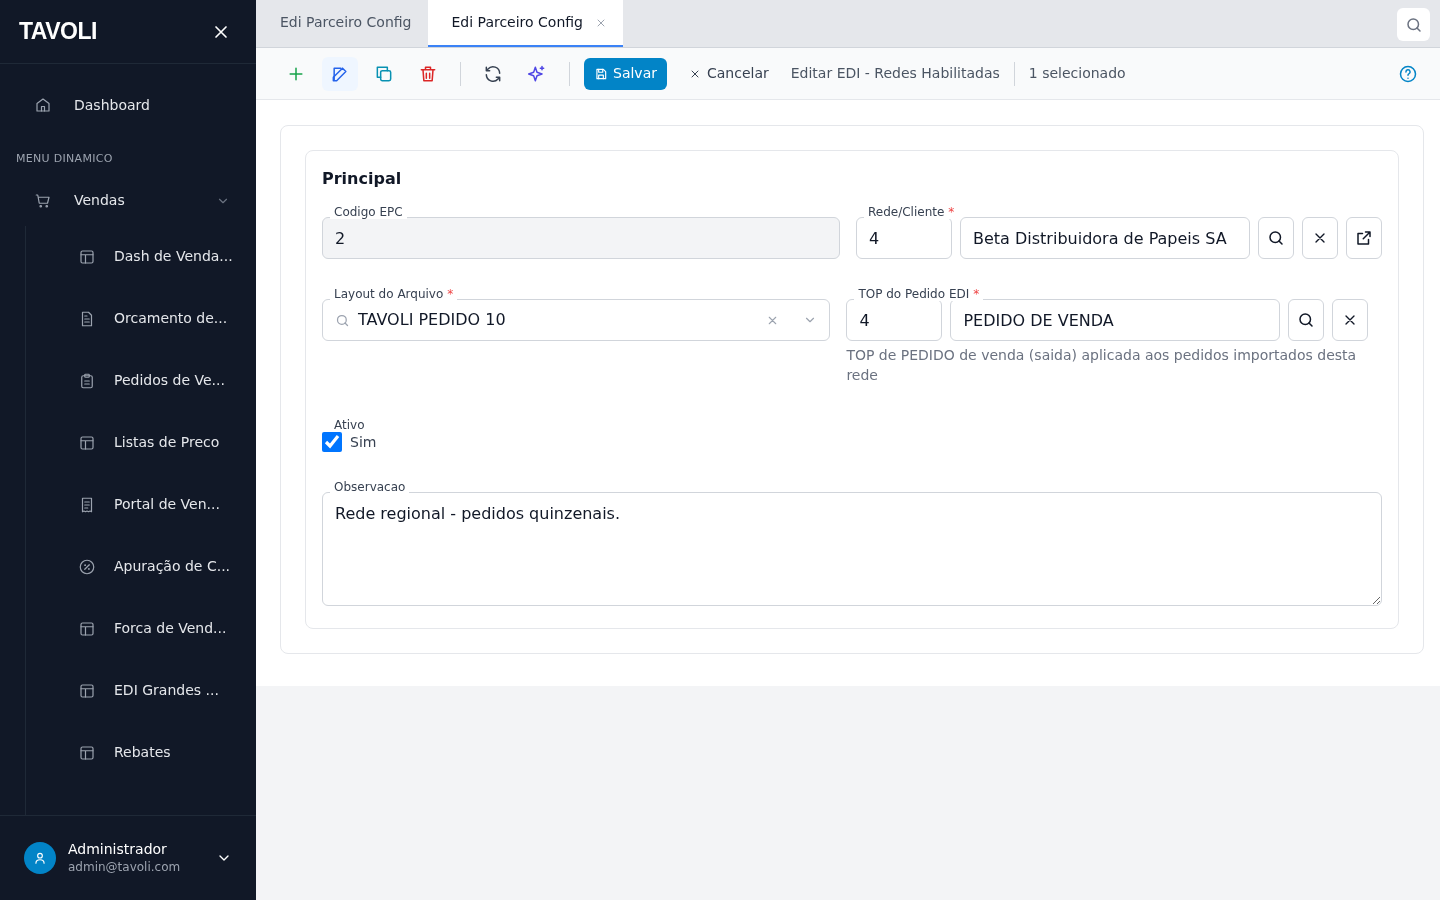  What do you see at coordinates (43, 105) in the screenshot?
I see `house-icon` at bounding box center [43, 105].